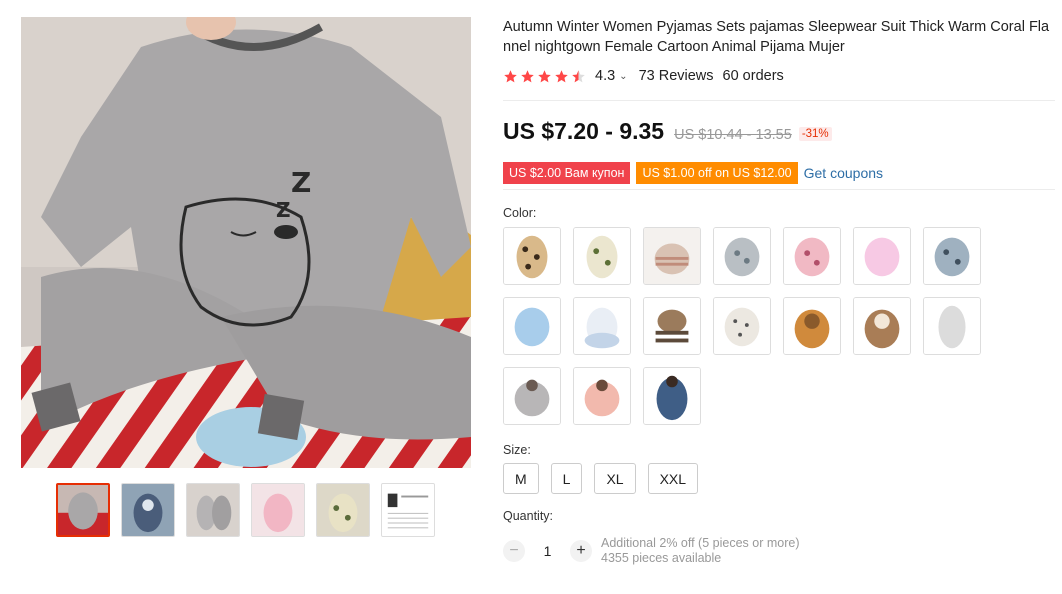 This screenshot has width=1062, height=594. I want to click on current-price: US $7.20 - 9.35, so click(584, 131).